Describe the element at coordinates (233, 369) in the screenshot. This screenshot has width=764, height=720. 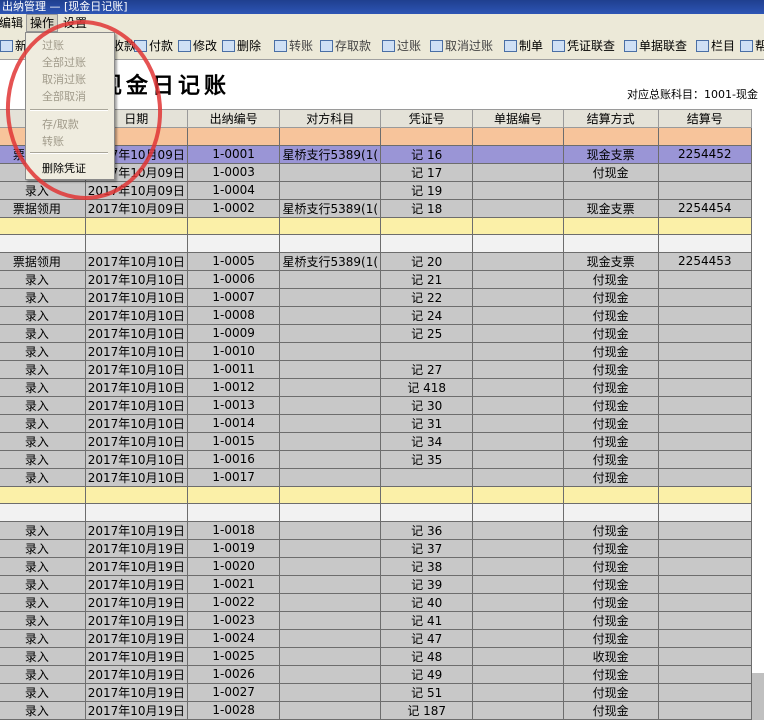
I see `cell-cashier-no: 1-0011` at that location.